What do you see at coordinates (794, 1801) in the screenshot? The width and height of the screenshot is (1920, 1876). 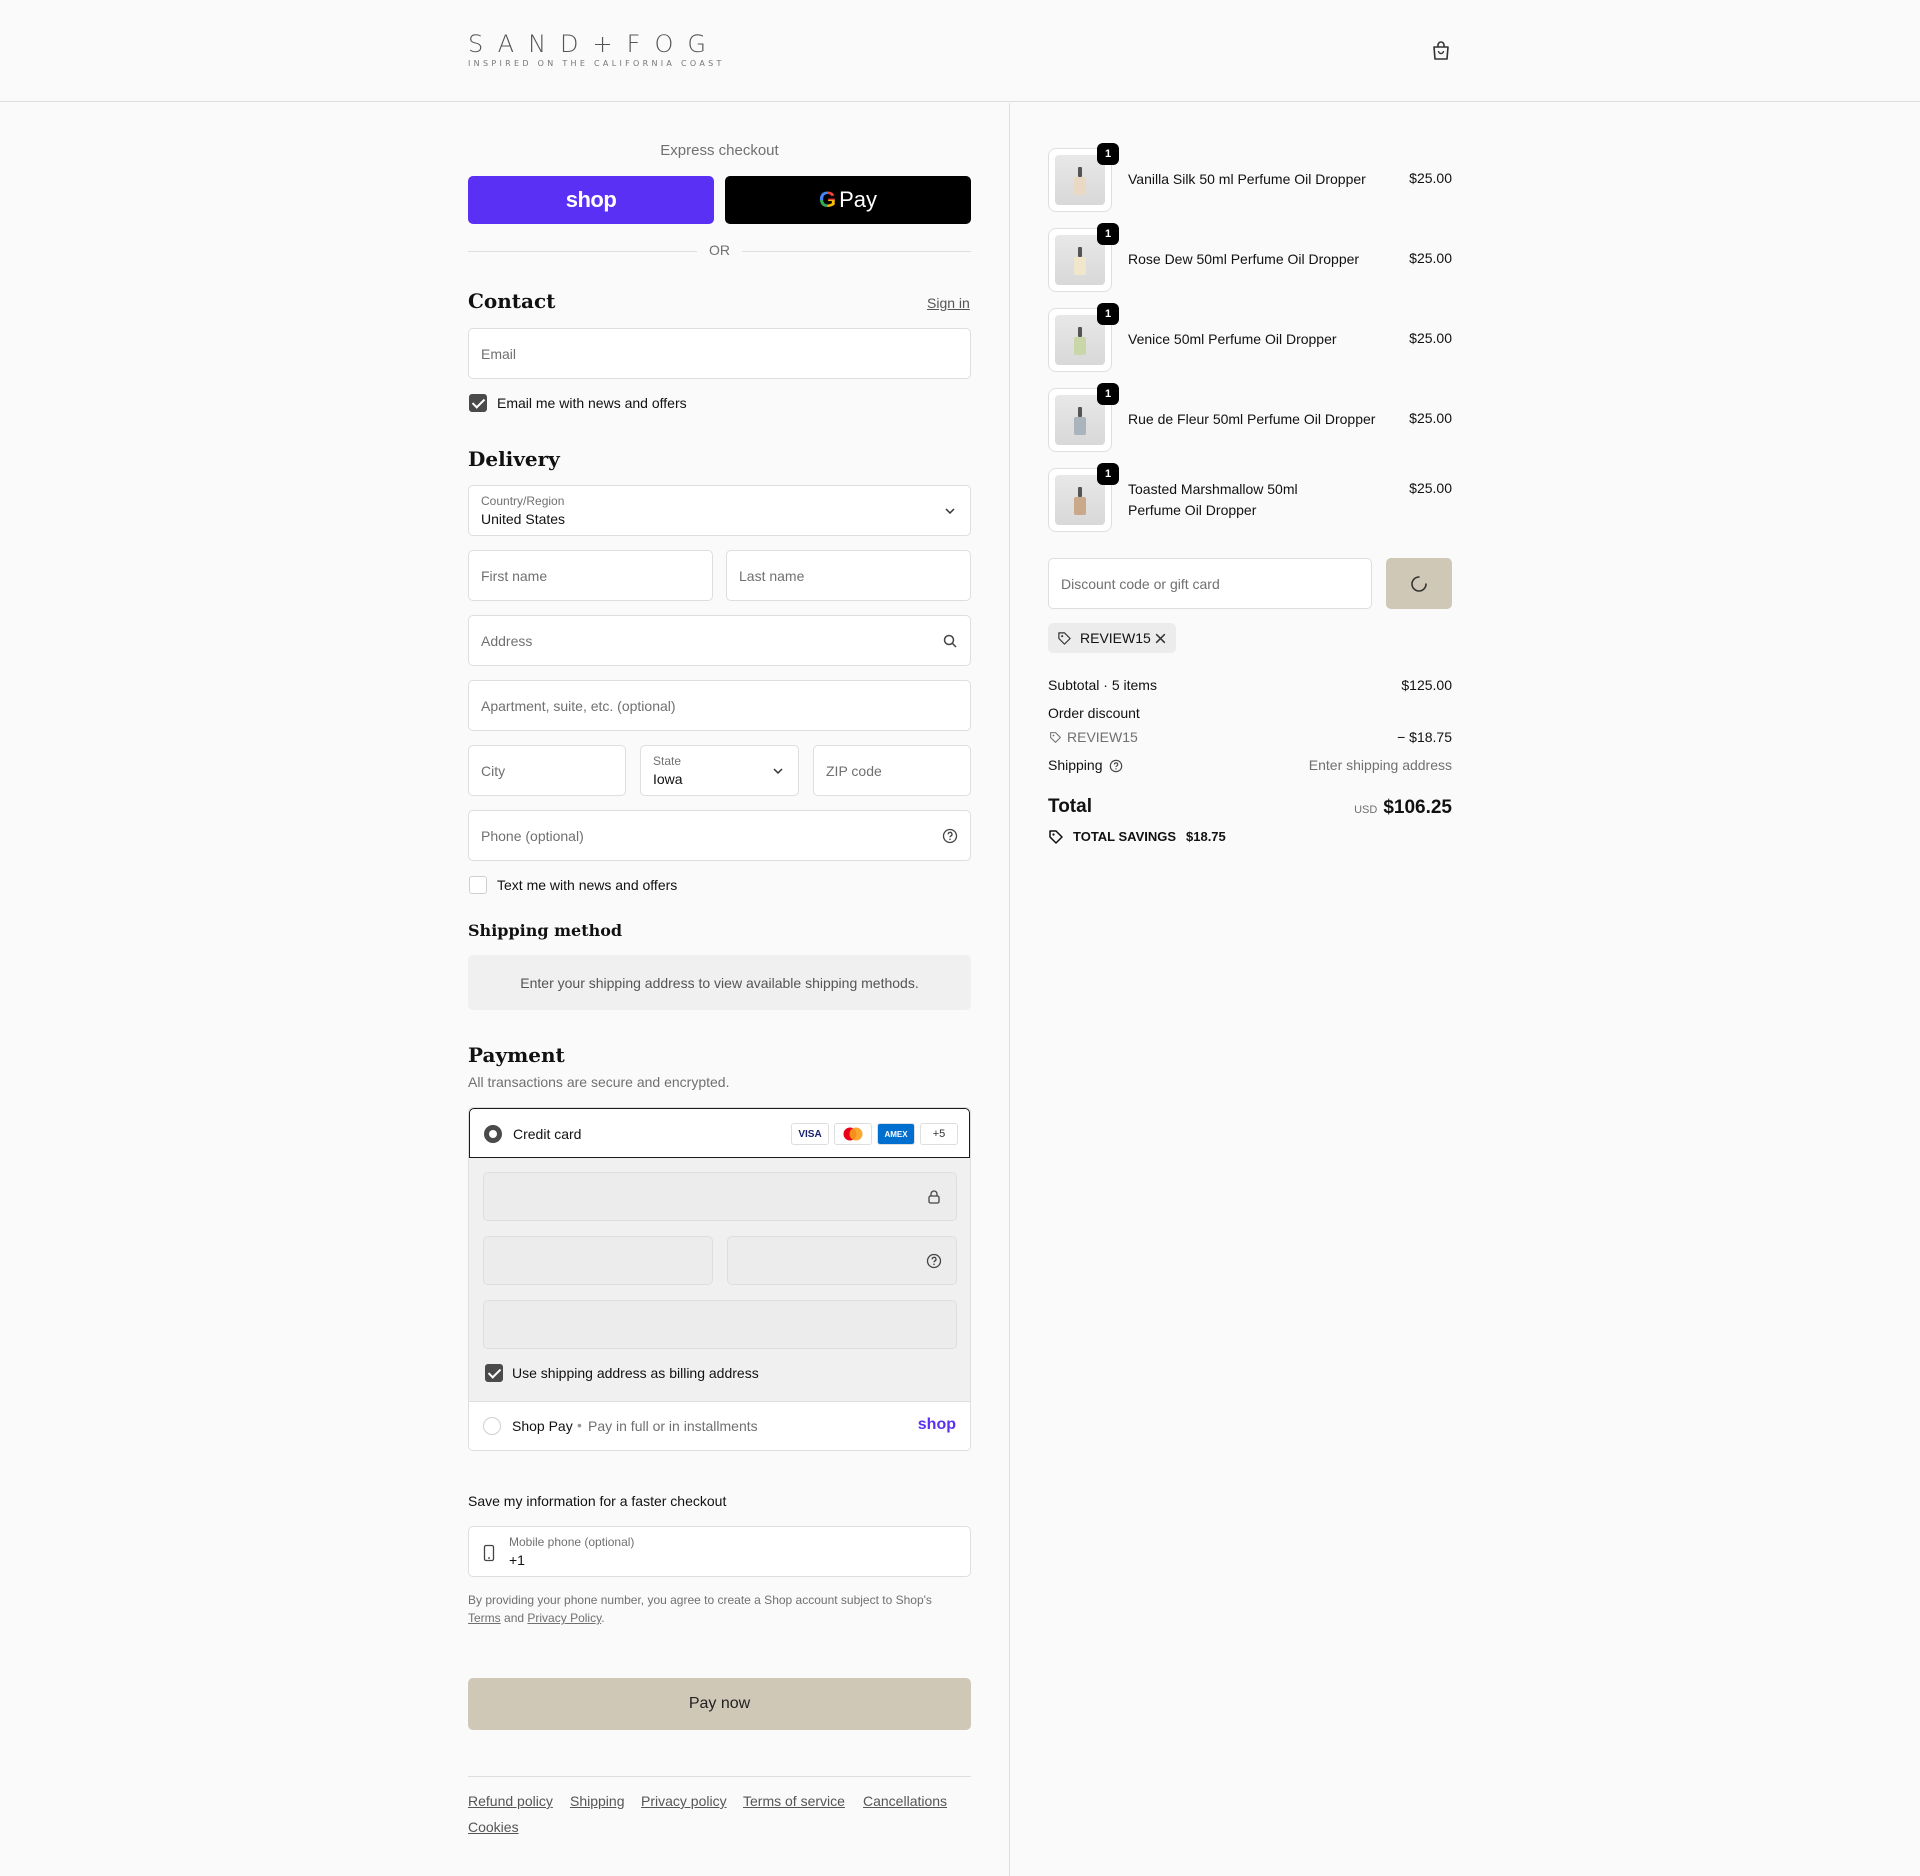 I see `terms-of-service-link: Terms of service` at bounding box center [794, 1801].